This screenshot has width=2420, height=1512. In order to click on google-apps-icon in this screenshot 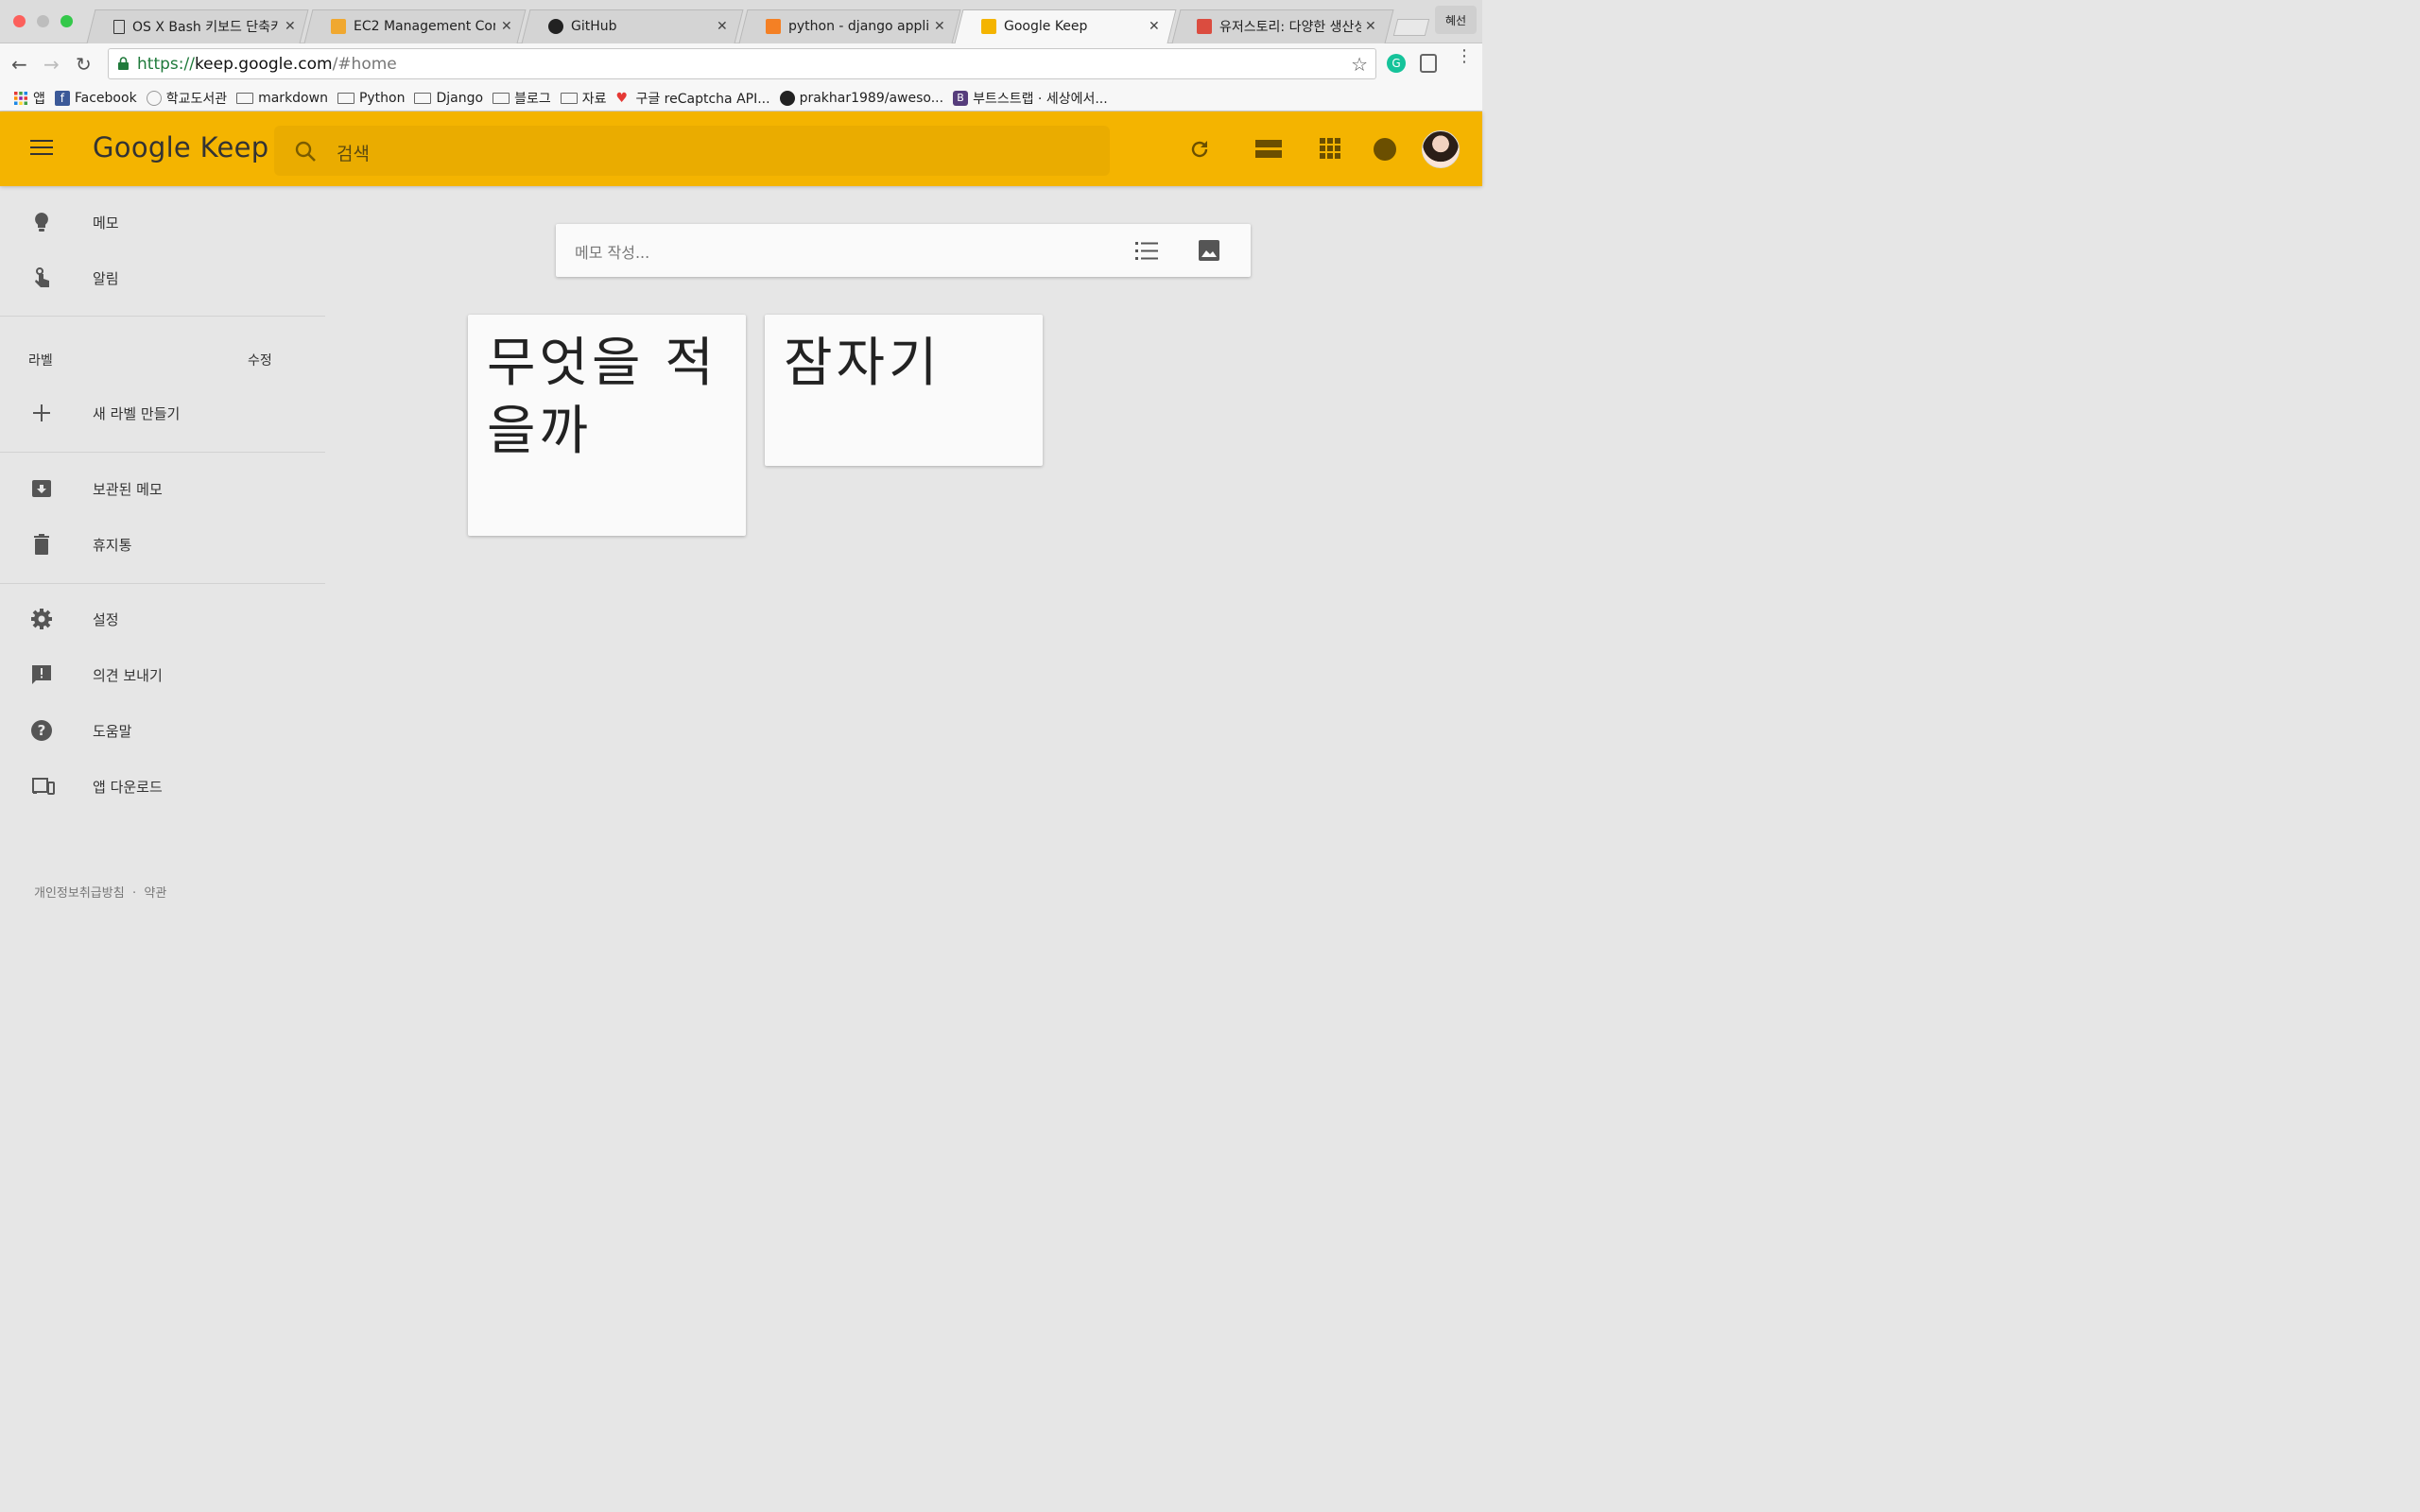, I will do `click(1330, 148)`.